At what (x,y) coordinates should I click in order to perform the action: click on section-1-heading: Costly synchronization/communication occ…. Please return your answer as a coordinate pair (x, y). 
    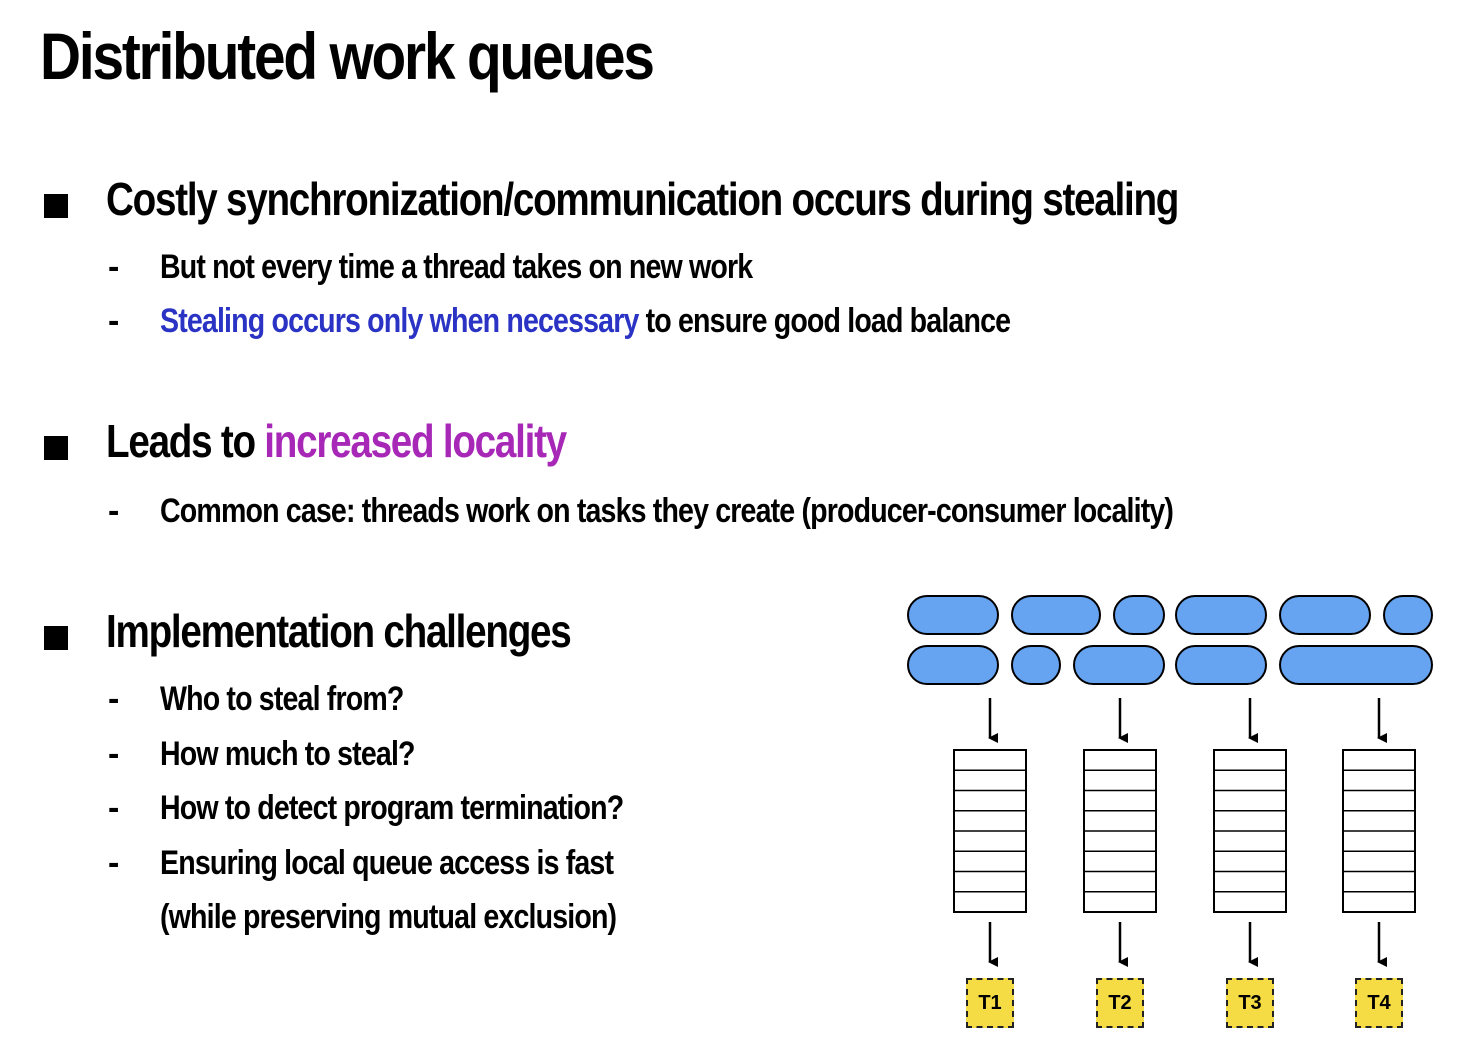
    Looking at the image, I should click on (642, 199).